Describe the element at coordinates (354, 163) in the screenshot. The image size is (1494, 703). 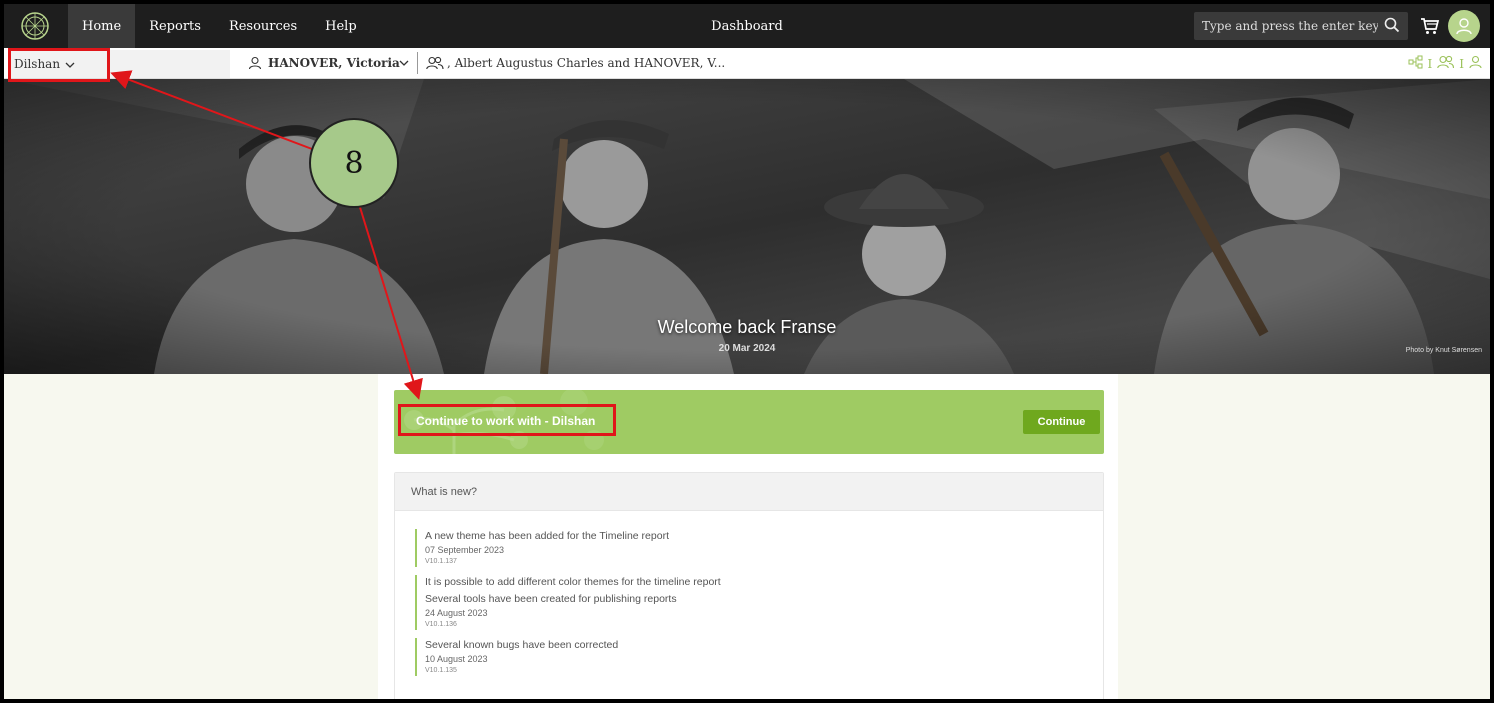
I see `annotation-step-marker: 8` at that location.